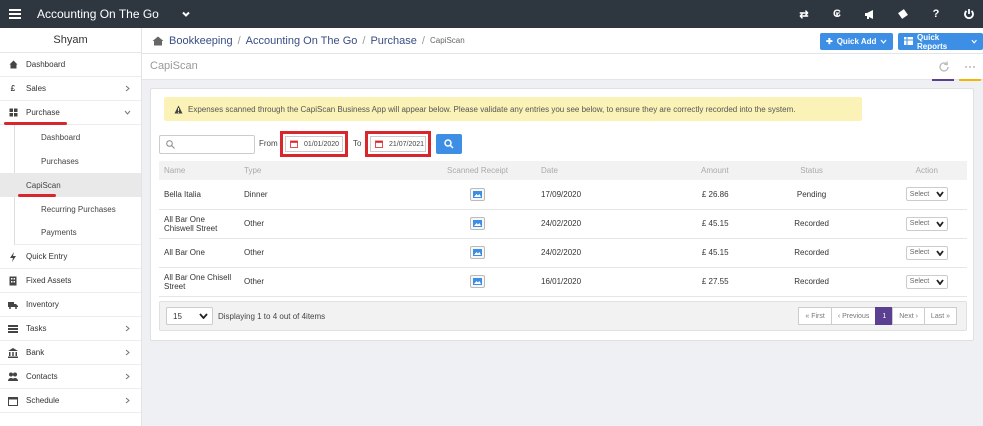  I want to click on cell-action: Select, so click(926, 224).